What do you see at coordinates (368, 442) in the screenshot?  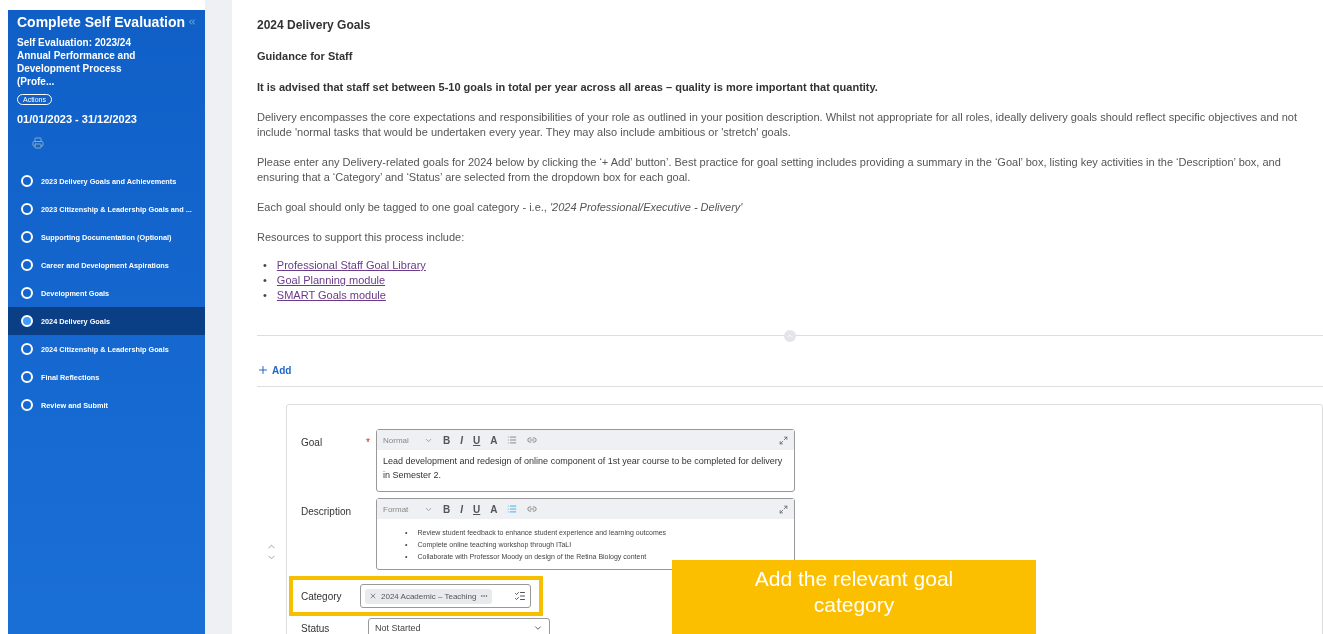 I see `required-mark: *` at bounding box center [368, 442].